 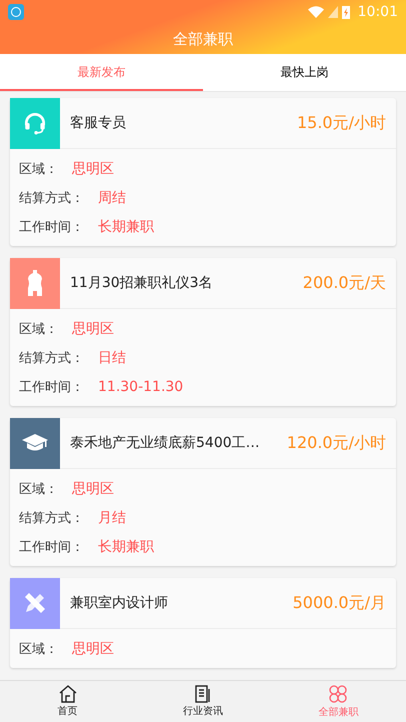 I want to click on field-value: 周结, so click(x=112, y=198).